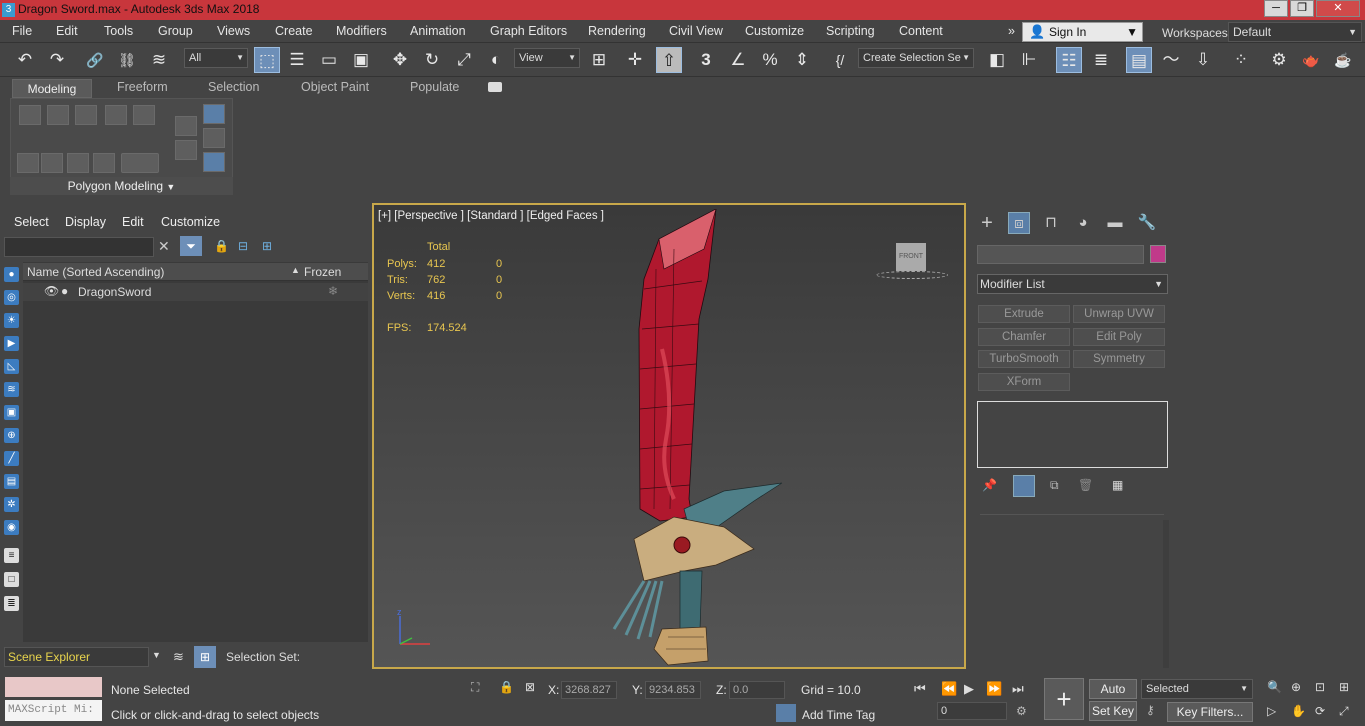  I want to click on selection-filter-select: All ▼, so click(216, 58).